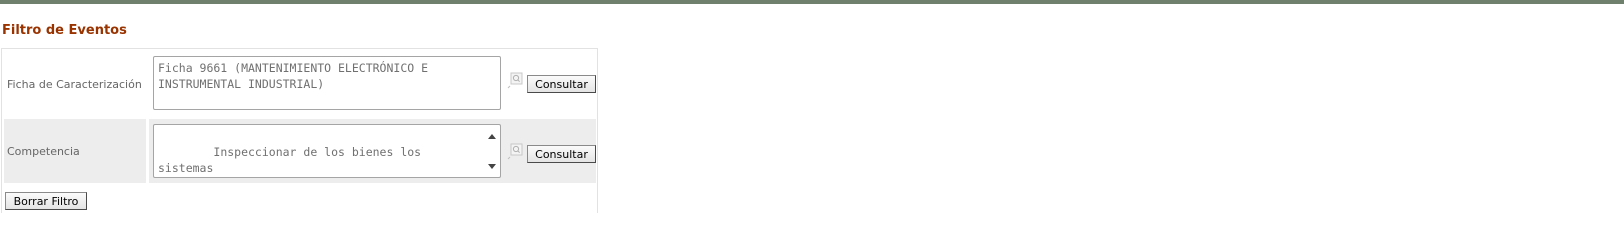 Image resolution: width=1624 pixels, height=240 pixels. Describe the element at coordinates (492, 136) in the screenshot. I see `scroll-up-arrow-icon` at that location.